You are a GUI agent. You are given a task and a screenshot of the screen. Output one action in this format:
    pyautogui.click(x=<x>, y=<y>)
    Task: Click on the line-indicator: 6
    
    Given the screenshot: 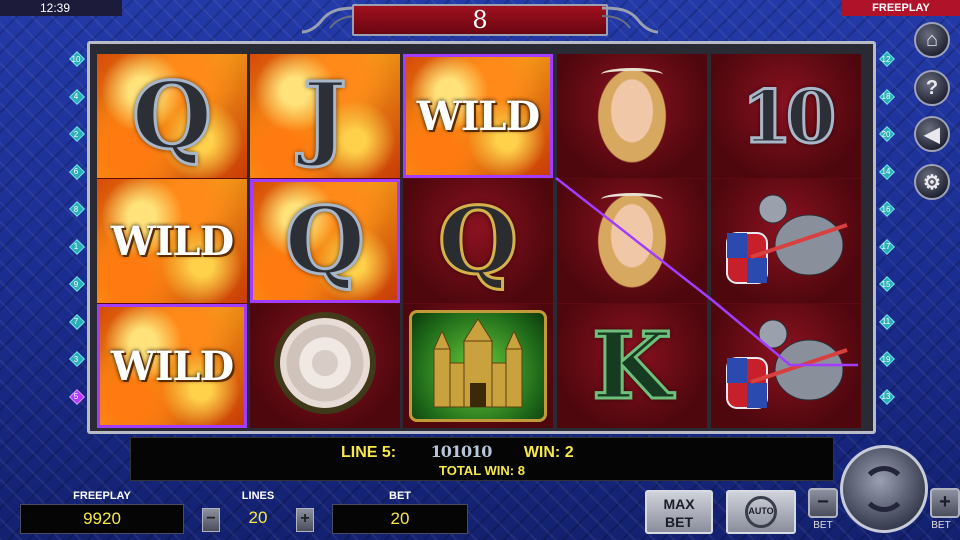 What is the action you would take?
    pyautogui.click(x=76, y=171)
    